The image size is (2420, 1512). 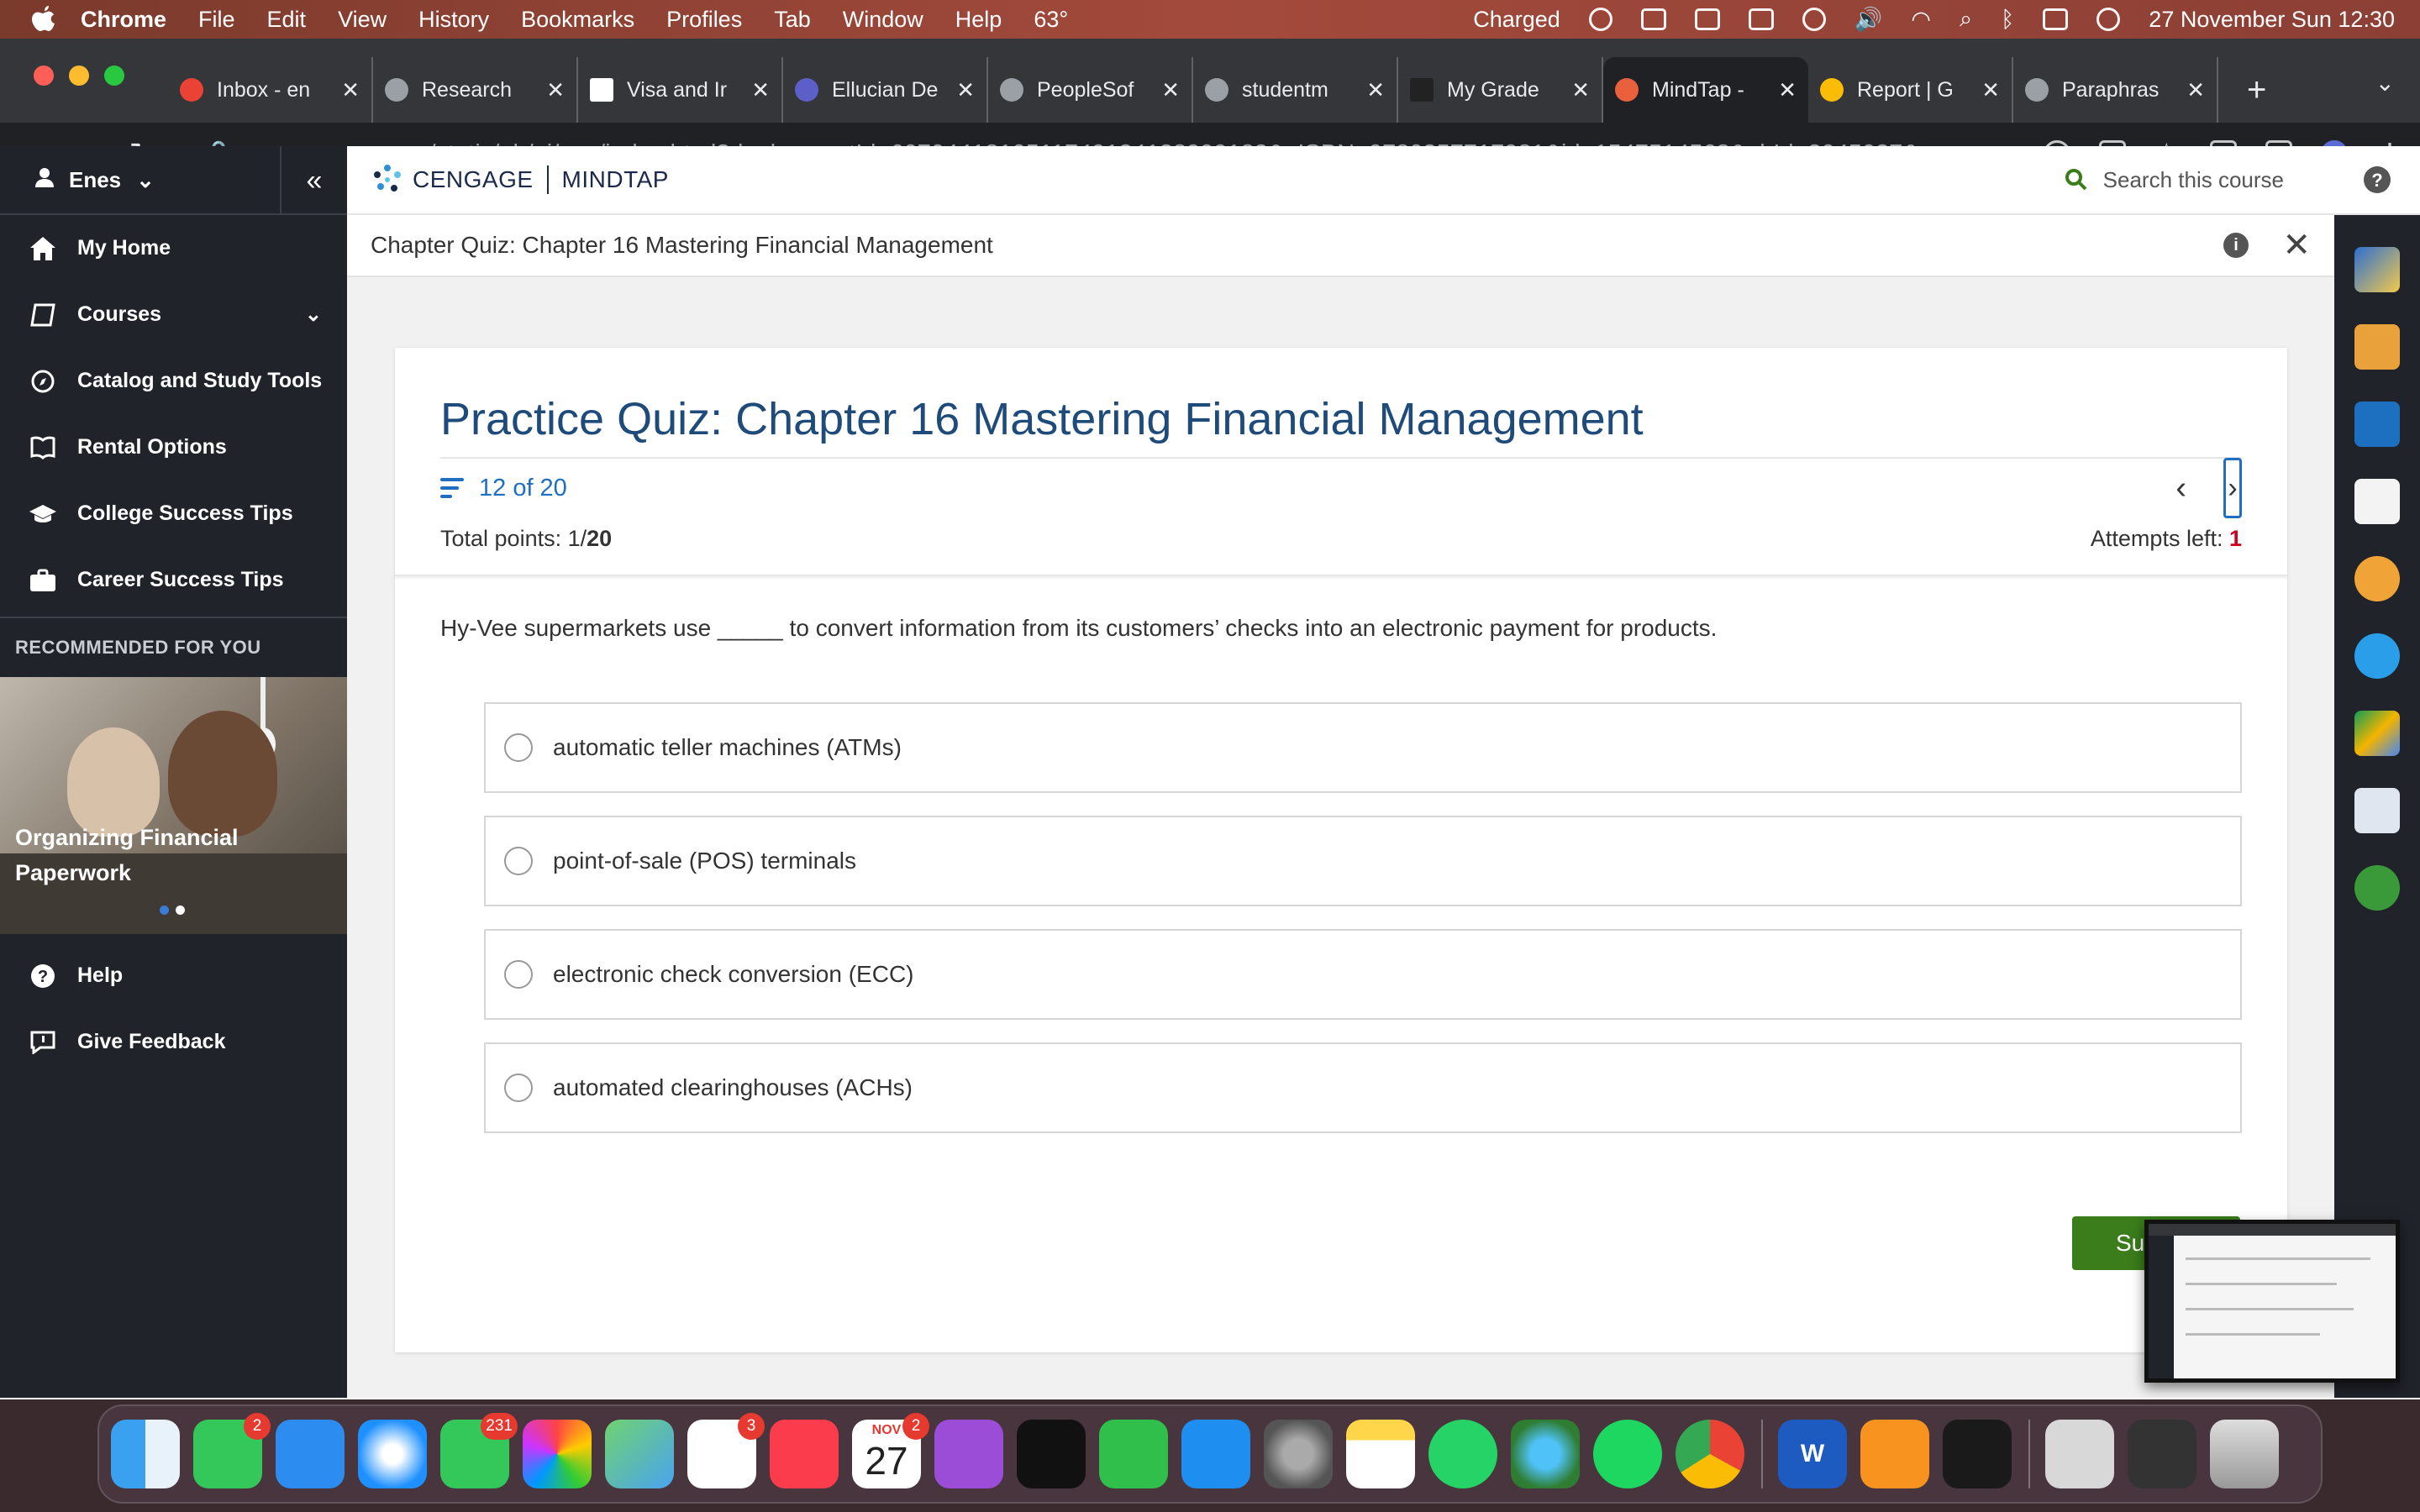 What do you see at coordinates (2377, 180) in the screenshot?
I see `help-icon: ?` at bounding box center [2377, 180].